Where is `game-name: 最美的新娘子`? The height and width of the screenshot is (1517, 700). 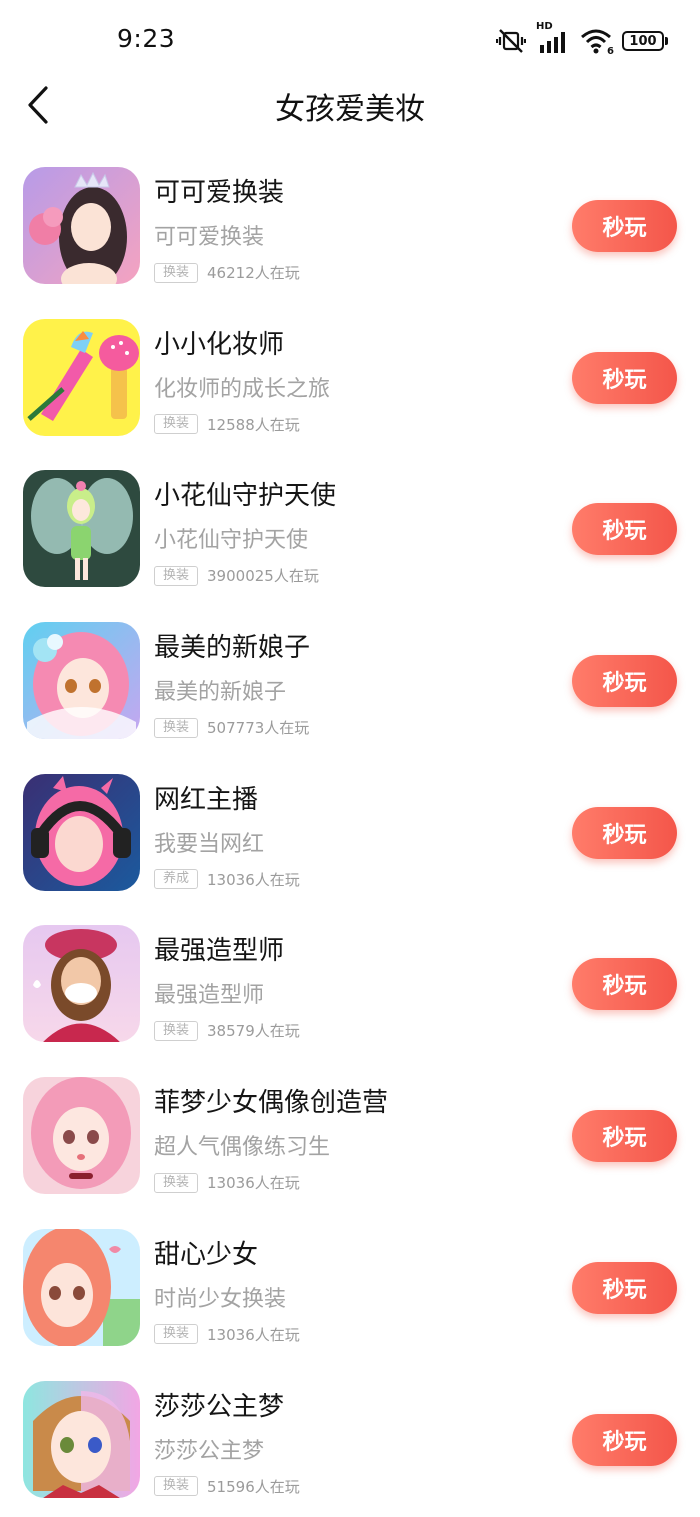
game-name: 最美的新娘子 is located at coordinates (232, 645).